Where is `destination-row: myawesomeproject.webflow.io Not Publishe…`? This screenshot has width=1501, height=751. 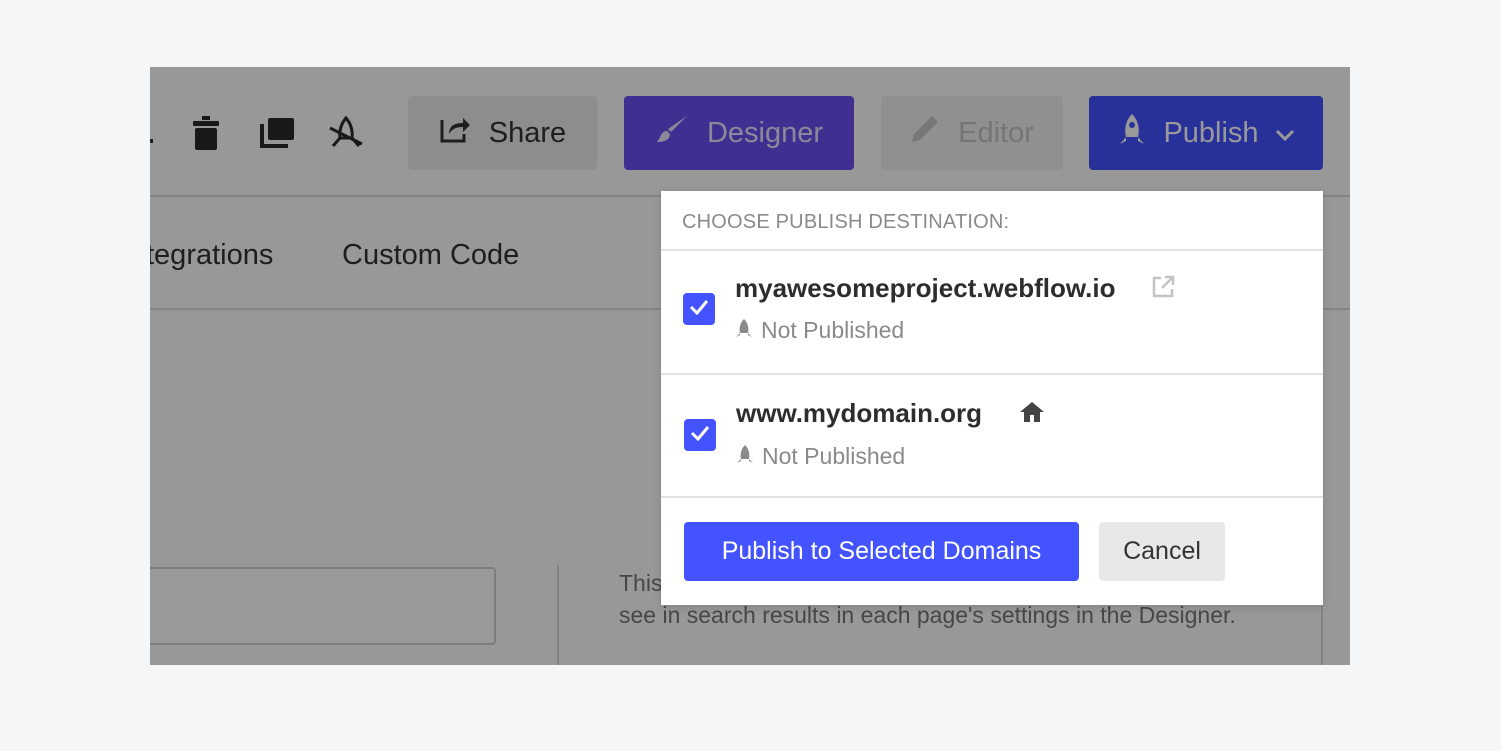
destination-row: myawesomeproject.webflow.io Not Publishe… is located at coordinates (992, 313).